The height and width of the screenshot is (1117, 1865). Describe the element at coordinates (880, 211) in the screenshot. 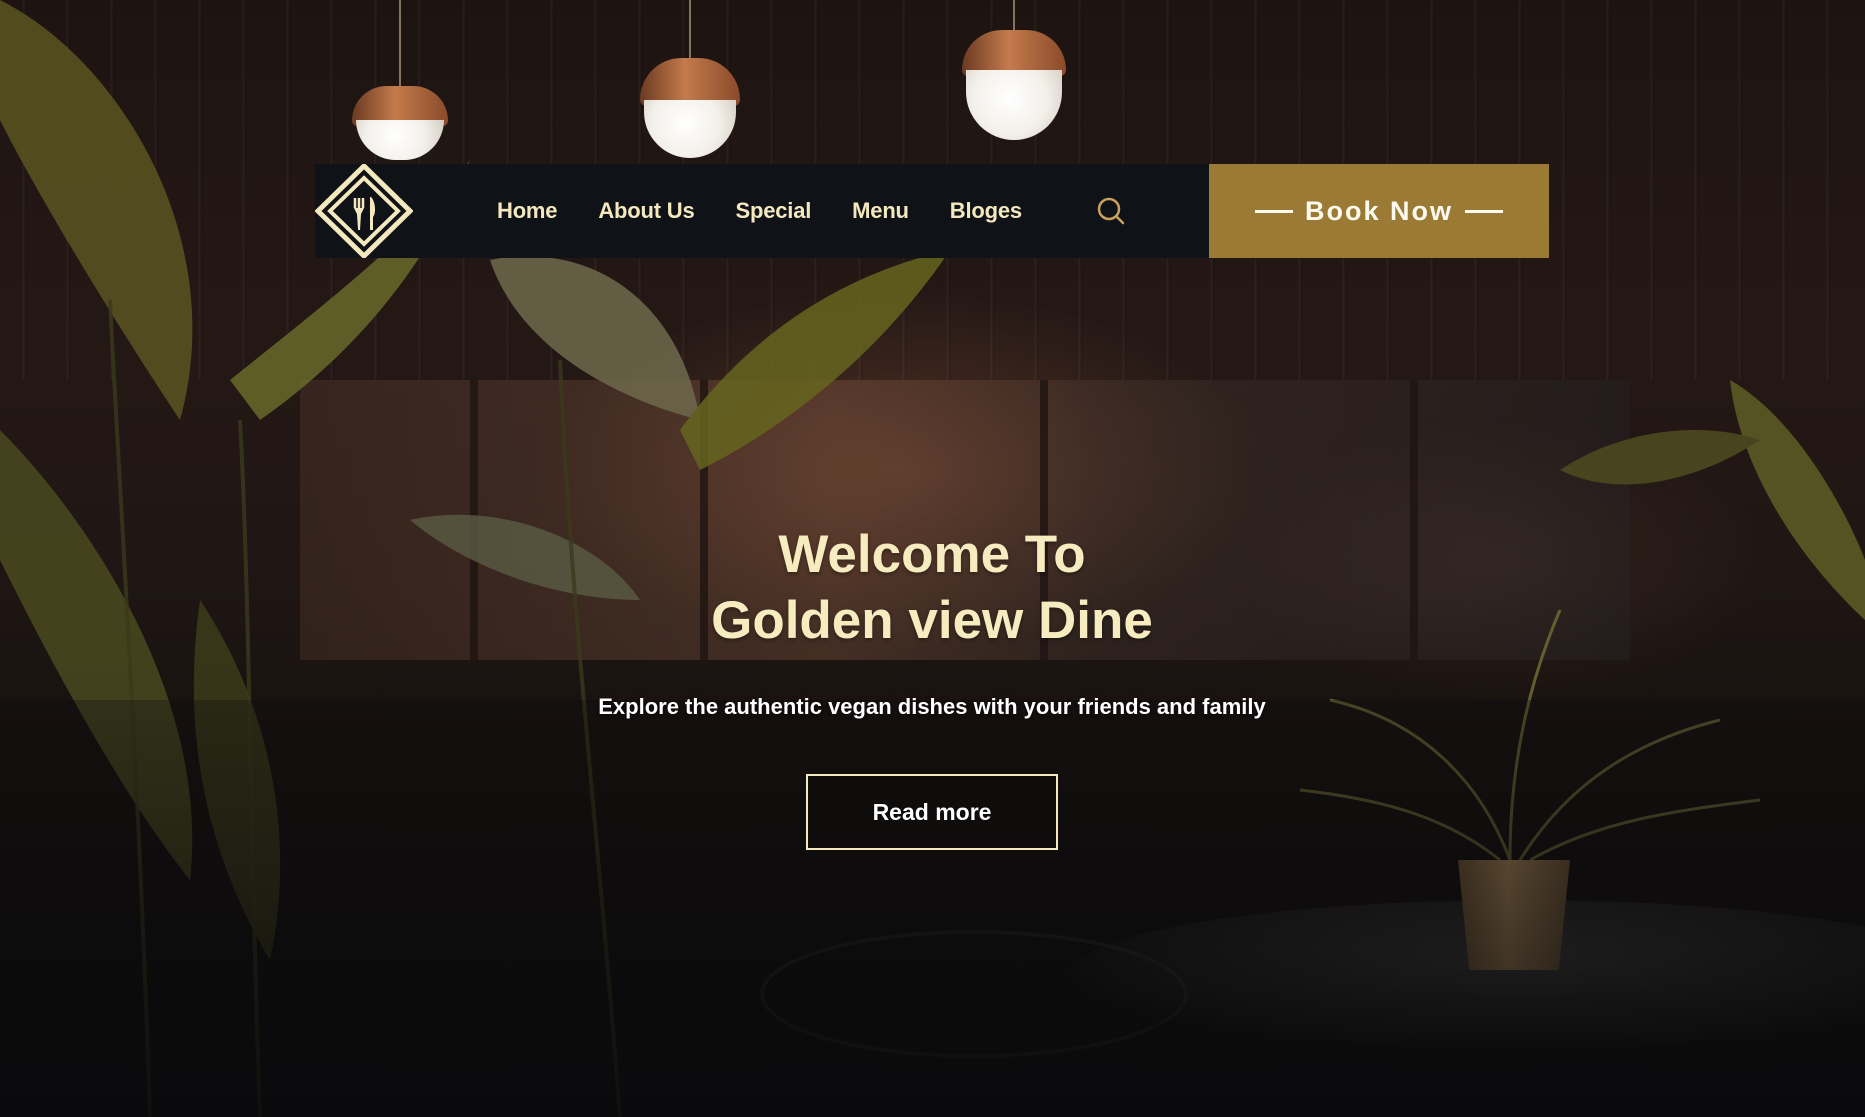

I see `nav-item-menu: Menu` at that location.